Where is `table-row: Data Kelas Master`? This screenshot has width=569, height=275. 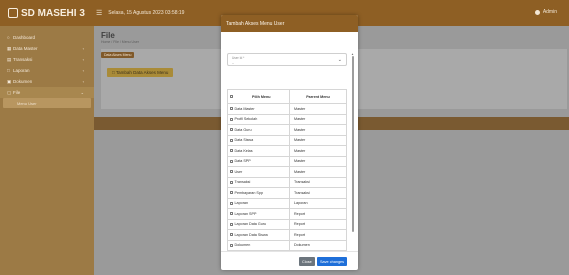
table-row: Data Kelas Master is located at coordinates (287, 151).